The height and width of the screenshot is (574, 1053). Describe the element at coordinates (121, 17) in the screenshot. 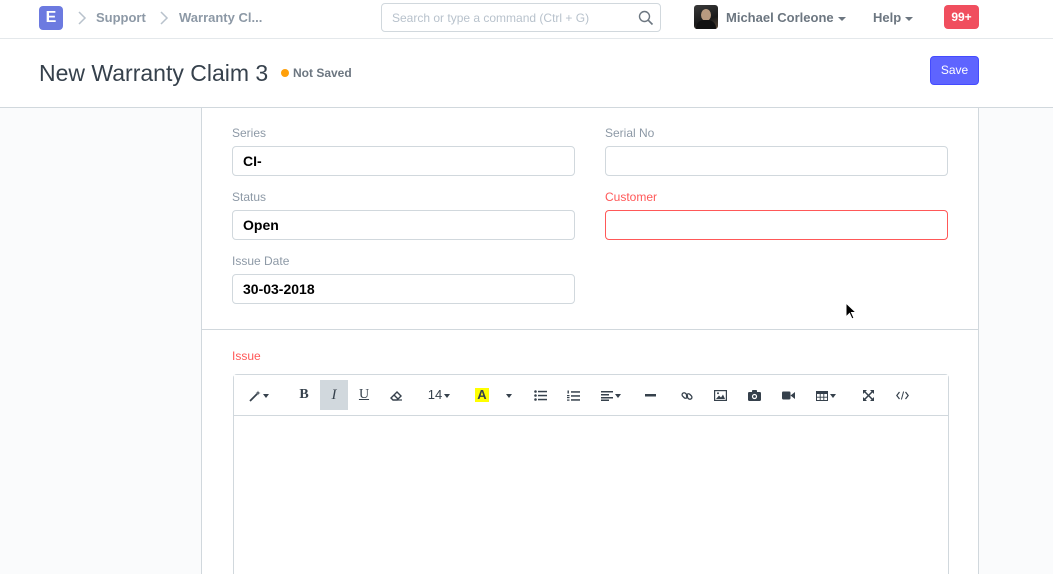

I see `breadcrumb-support: Support` at that location.